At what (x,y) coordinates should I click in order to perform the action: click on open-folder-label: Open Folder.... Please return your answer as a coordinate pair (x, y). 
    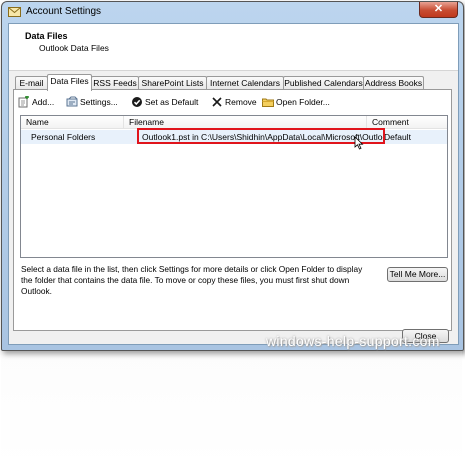
    Looking at the image, I should click on (303, 102).